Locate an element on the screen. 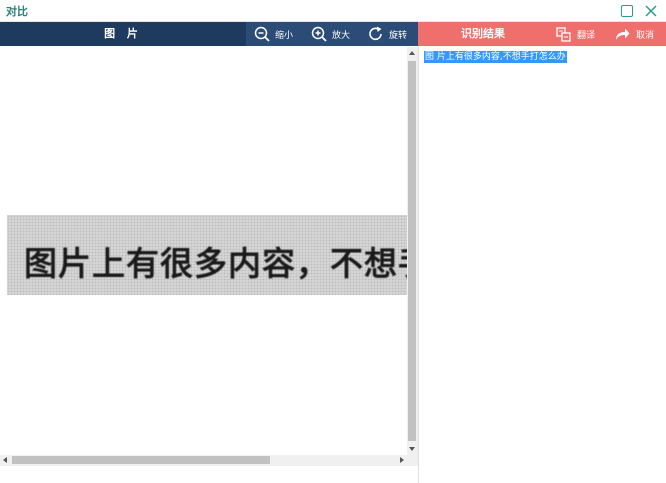 The image size is (666, 483). recognized-text: 图 片上有很多内容,不想手打怎么办 is located at coordinates (495, 57).